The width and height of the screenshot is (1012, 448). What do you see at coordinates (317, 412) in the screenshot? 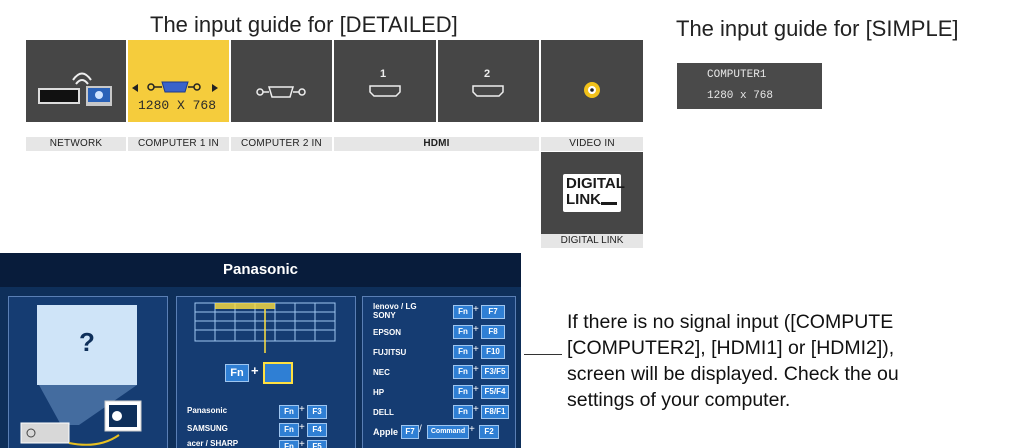
I see `key-panasonic: F3` at bounding box center [317, 412].